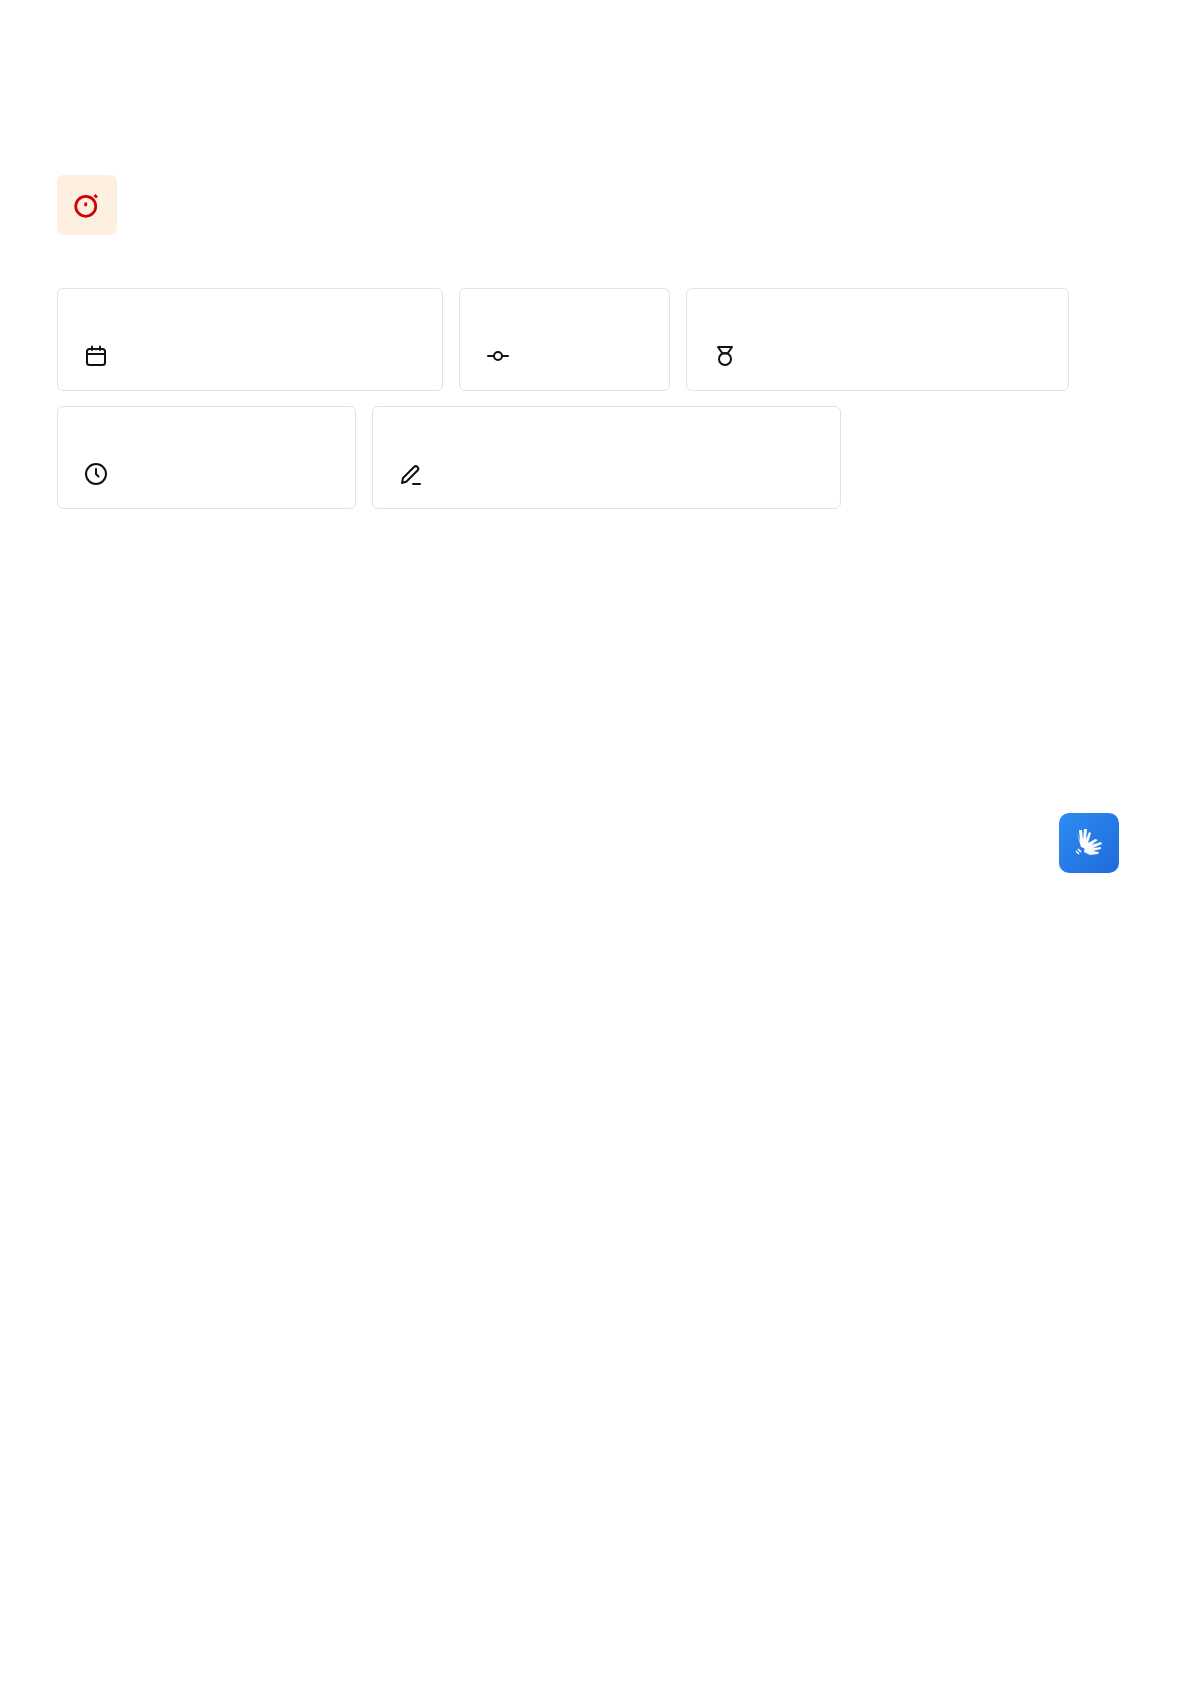  Describe the element at coordinates (1089, 843) in the screenshot. I see `accessibility-button` at that location.